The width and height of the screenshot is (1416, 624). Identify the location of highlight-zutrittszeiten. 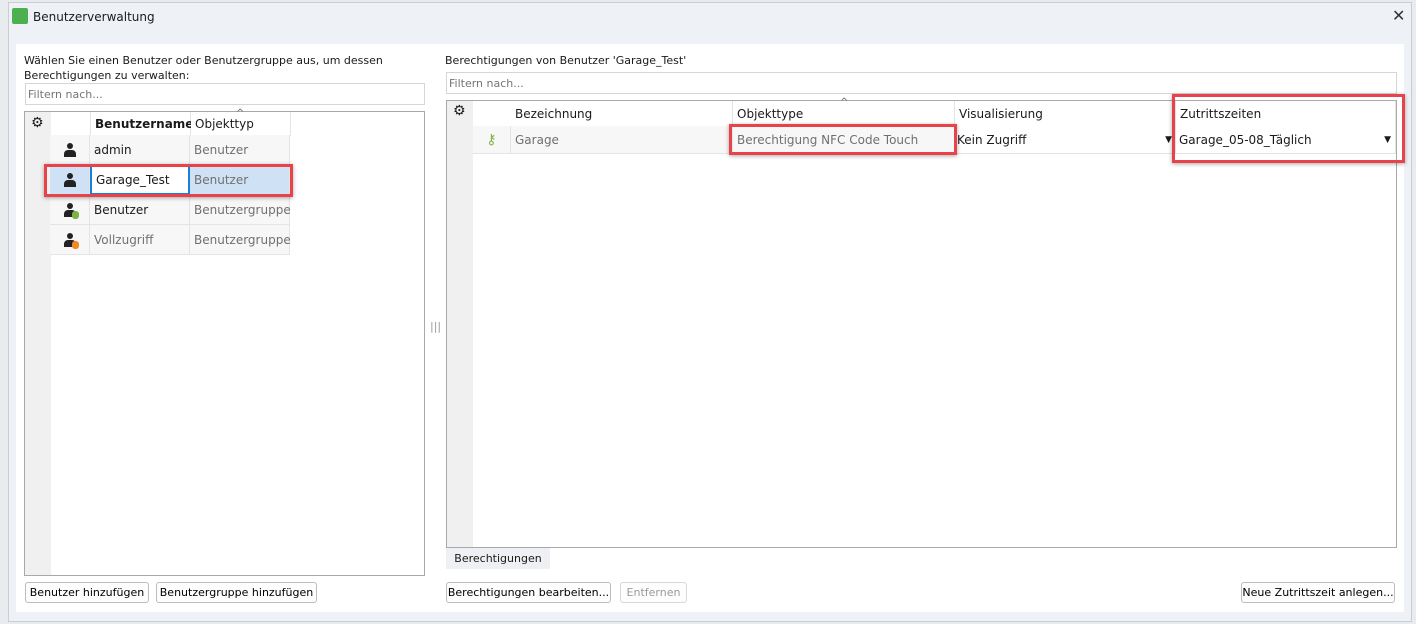
(1288, 128).